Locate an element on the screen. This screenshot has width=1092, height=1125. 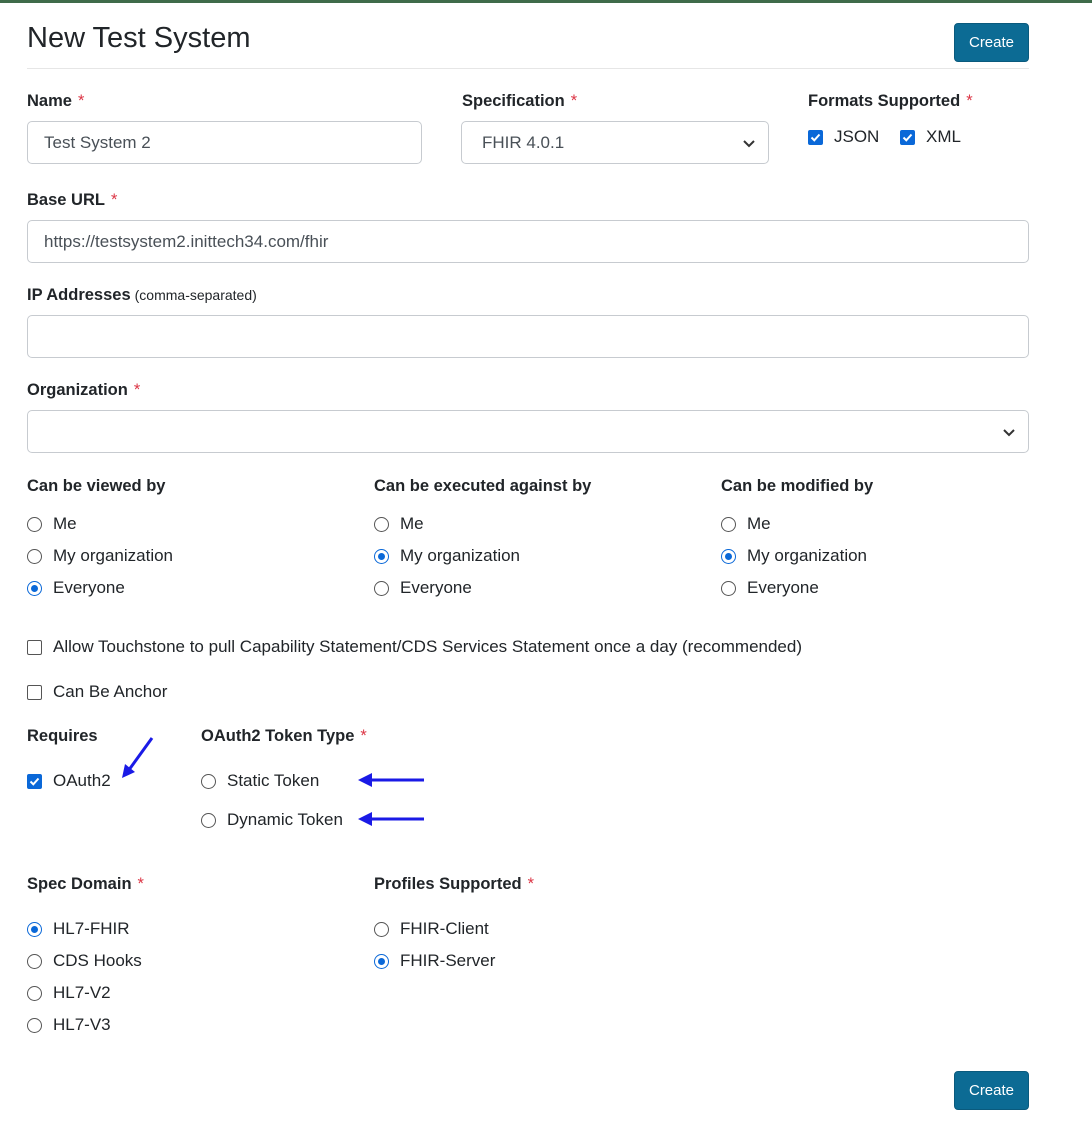
create-button-top: Create is located at coordinates (991, 42).